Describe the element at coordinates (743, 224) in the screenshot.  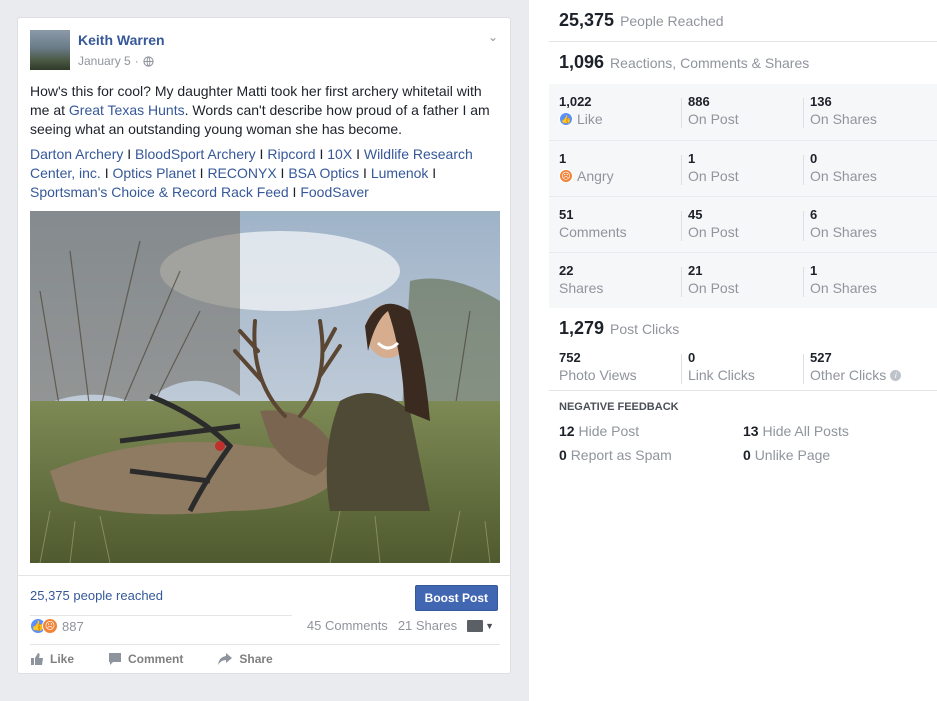
I see `table-row: 51 Comments 45 On Post 6 On Shares` at that location.